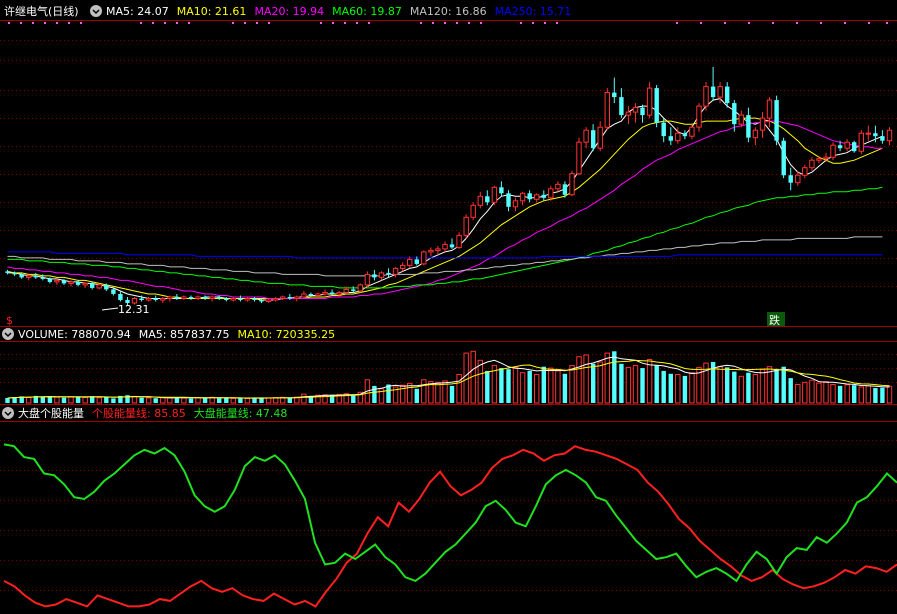  Describe the element at coordinates (96, 11) in the screenshot. I see `collapse-price-button` at that location.